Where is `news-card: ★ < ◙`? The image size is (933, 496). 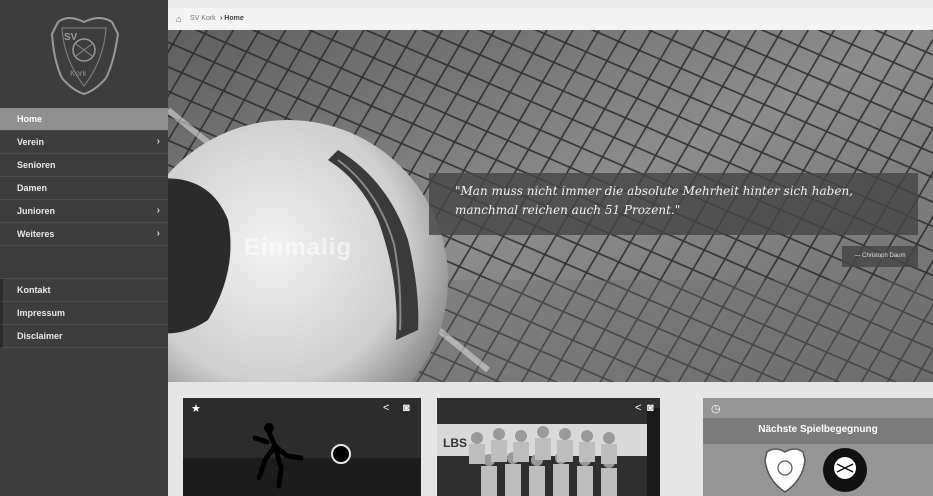
news-card: ★ < ◙ is located at coordinates (302, 447).